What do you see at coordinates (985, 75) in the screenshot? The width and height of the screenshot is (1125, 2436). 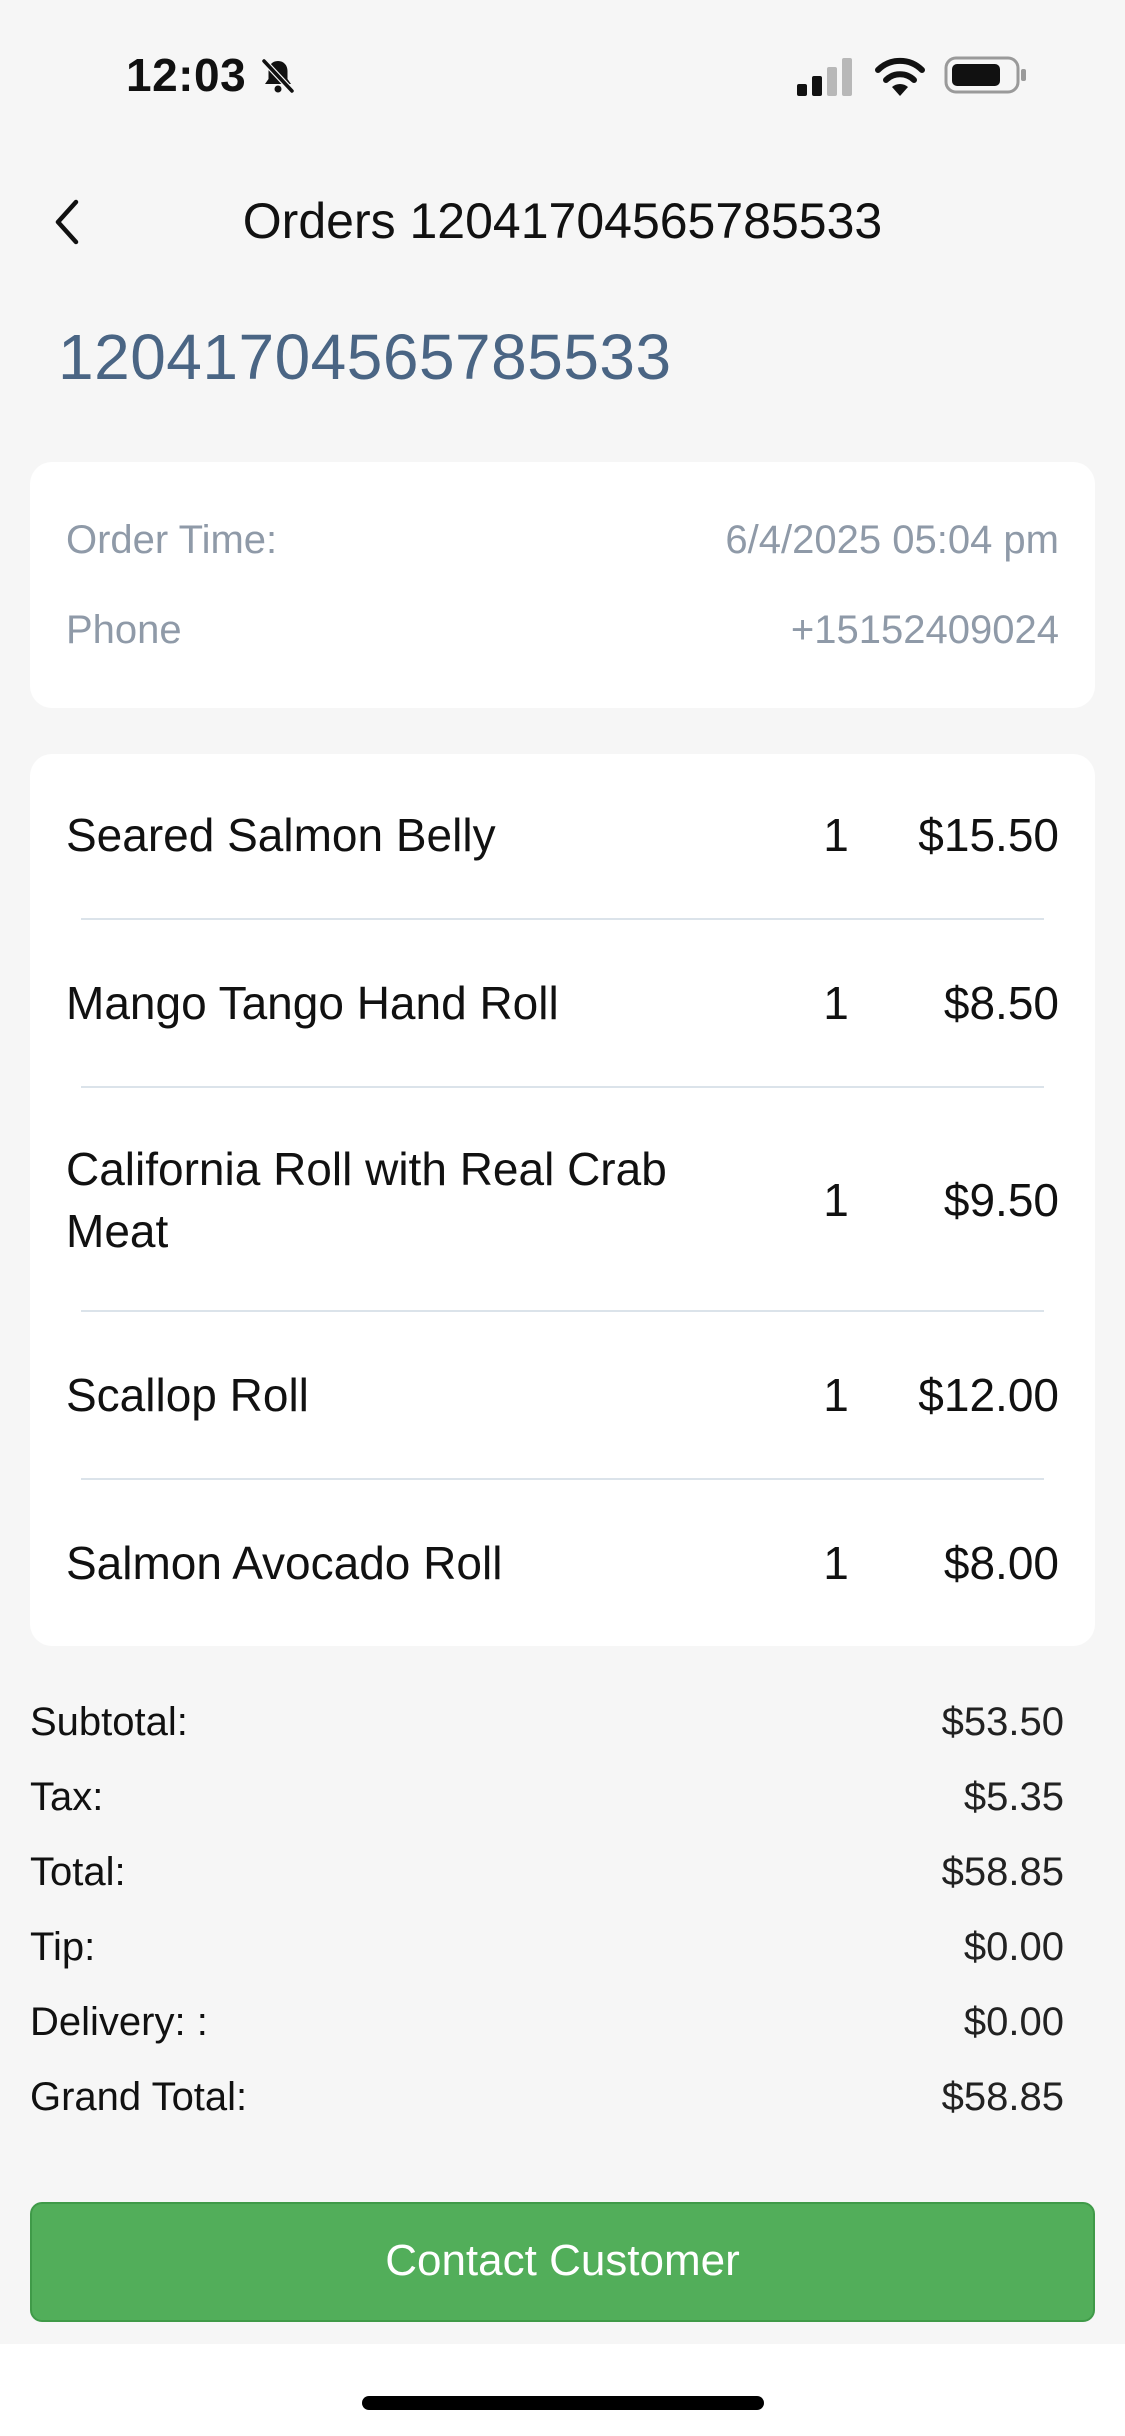 I see `battery-icon` at bounding box center [985, 75].